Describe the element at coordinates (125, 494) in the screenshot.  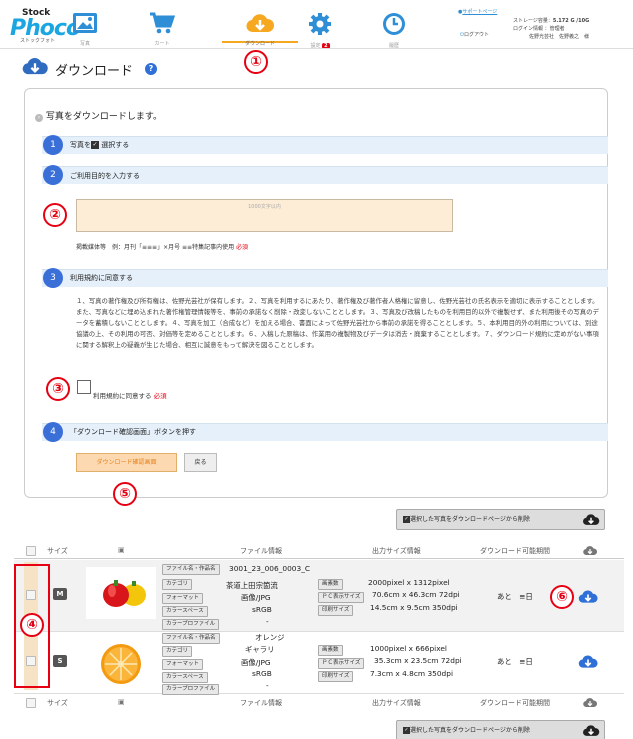
I see `annotation-5: ⑤` at that location.